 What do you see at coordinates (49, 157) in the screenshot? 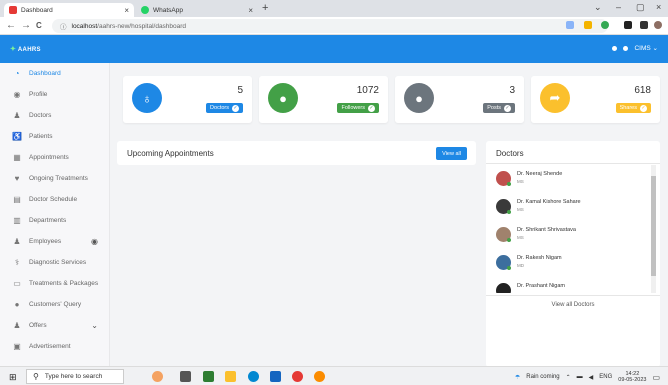
I see `sidebar-item-label: Appointments` at bounding box center [49, 157].